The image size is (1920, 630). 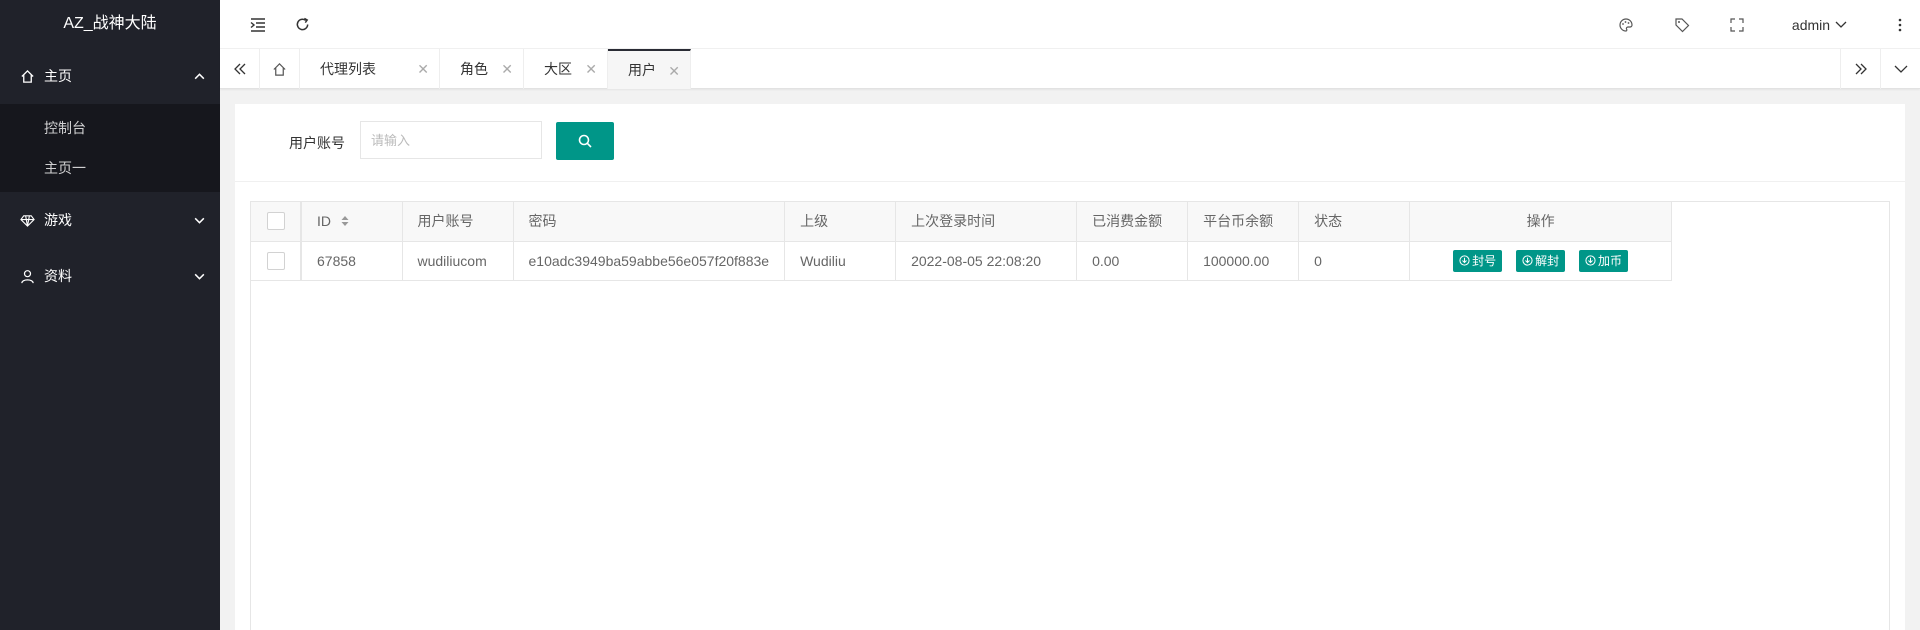 What do you see at coordinates (28, 276) in the screenshot?
I see `user-icon` at bounding box center [28, 276].